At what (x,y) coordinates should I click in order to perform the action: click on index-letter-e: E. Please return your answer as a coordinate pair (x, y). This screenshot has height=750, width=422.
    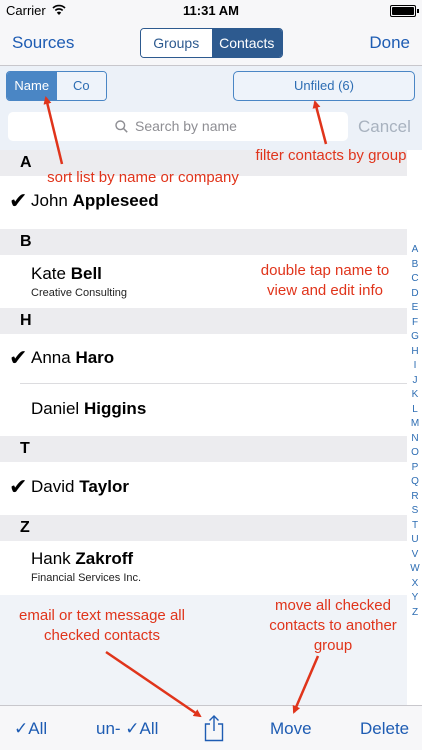
    Looking at the image, I should click on (415, 308).